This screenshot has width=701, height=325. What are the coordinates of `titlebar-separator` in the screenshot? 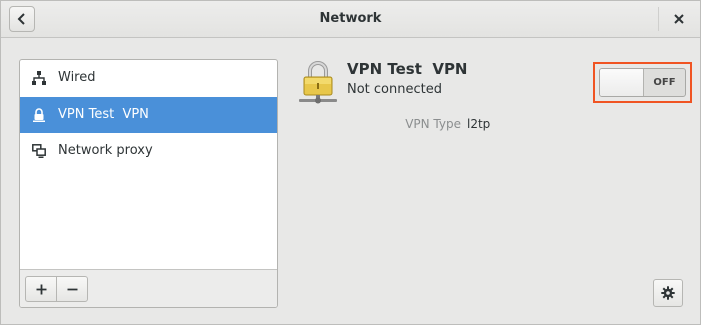 It's located at (658, 19).